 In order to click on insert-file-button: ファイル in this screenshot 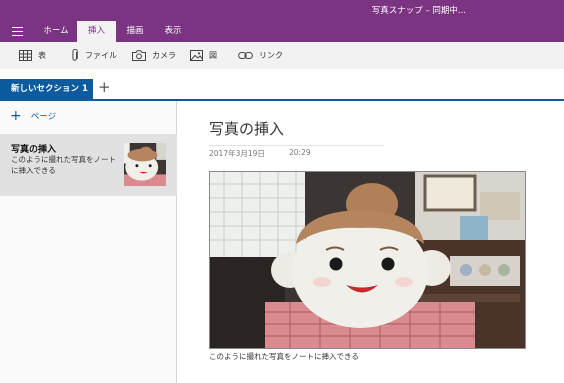, I will do `click(94, 55)`.